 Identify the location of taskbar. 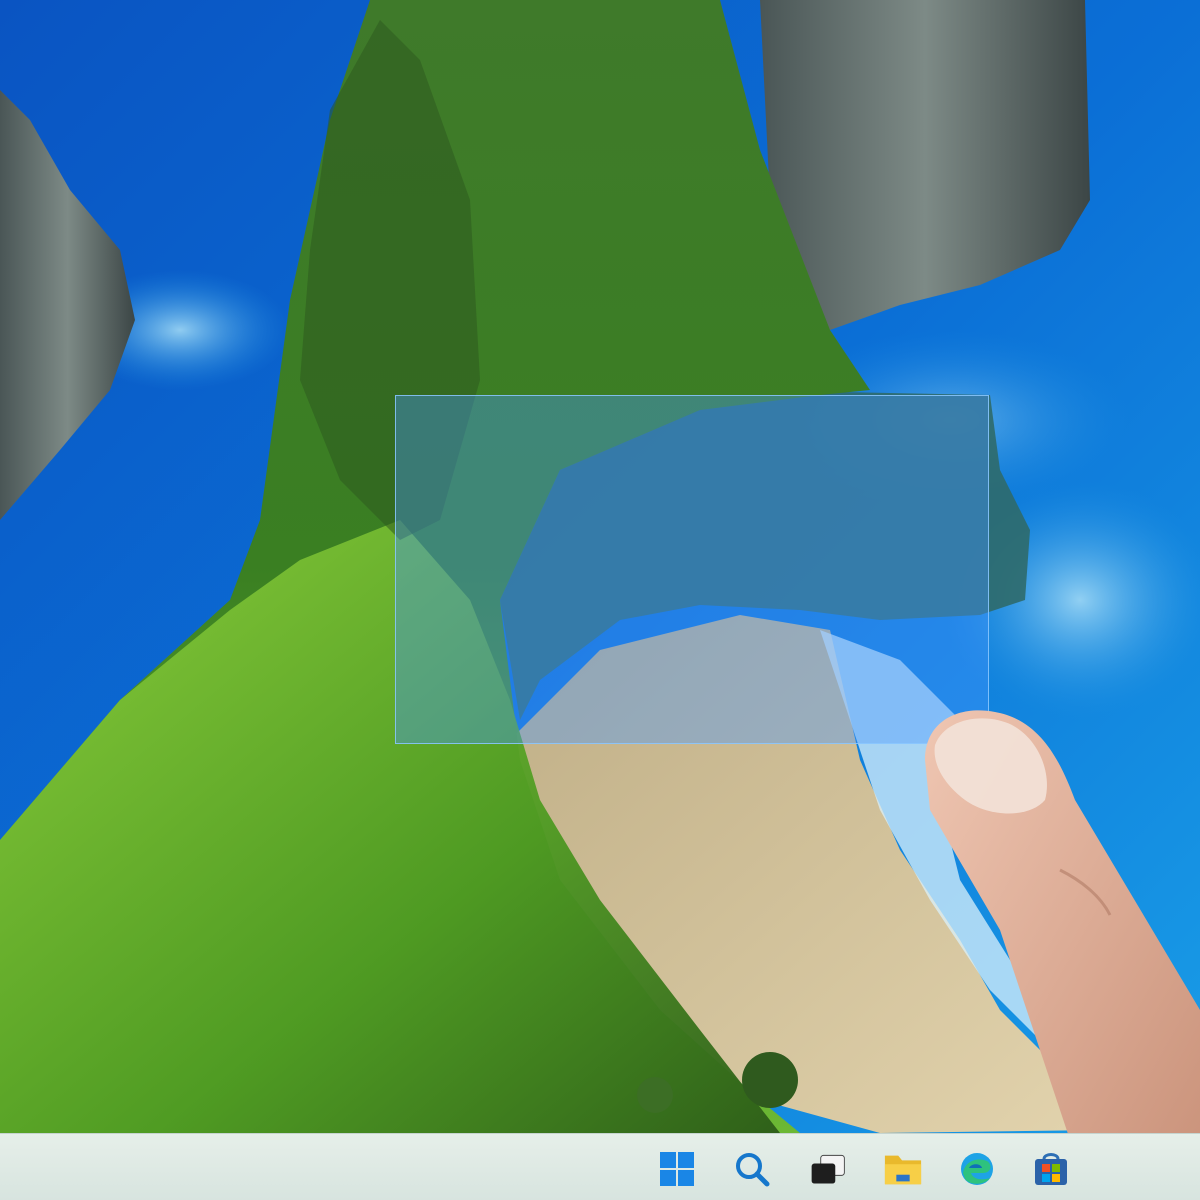
(600, 1166).